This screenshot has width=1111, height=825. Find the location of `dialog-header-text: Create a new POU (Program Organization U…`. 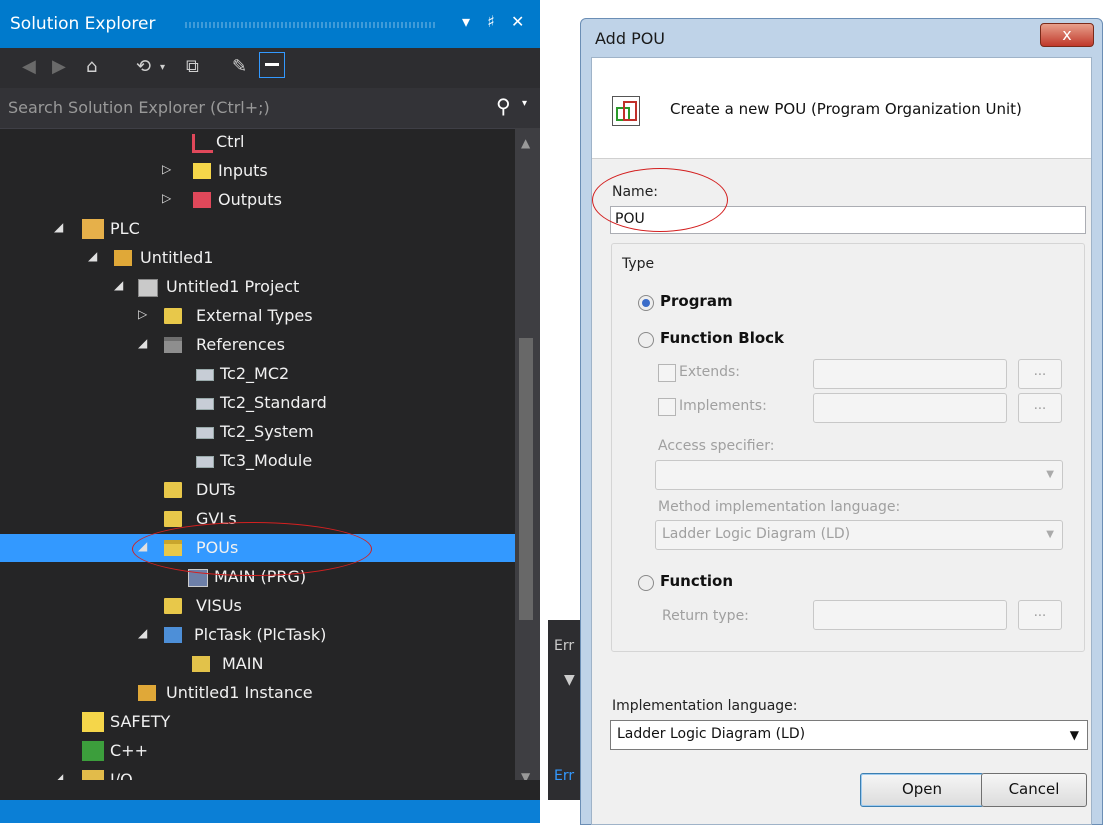

dialog-header-text: Create a new POU (Program Organization U… is located at coordinates (846, 109).